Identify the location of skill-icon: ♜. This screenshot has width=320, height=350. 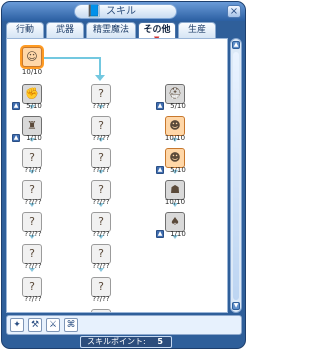
(32, 126).